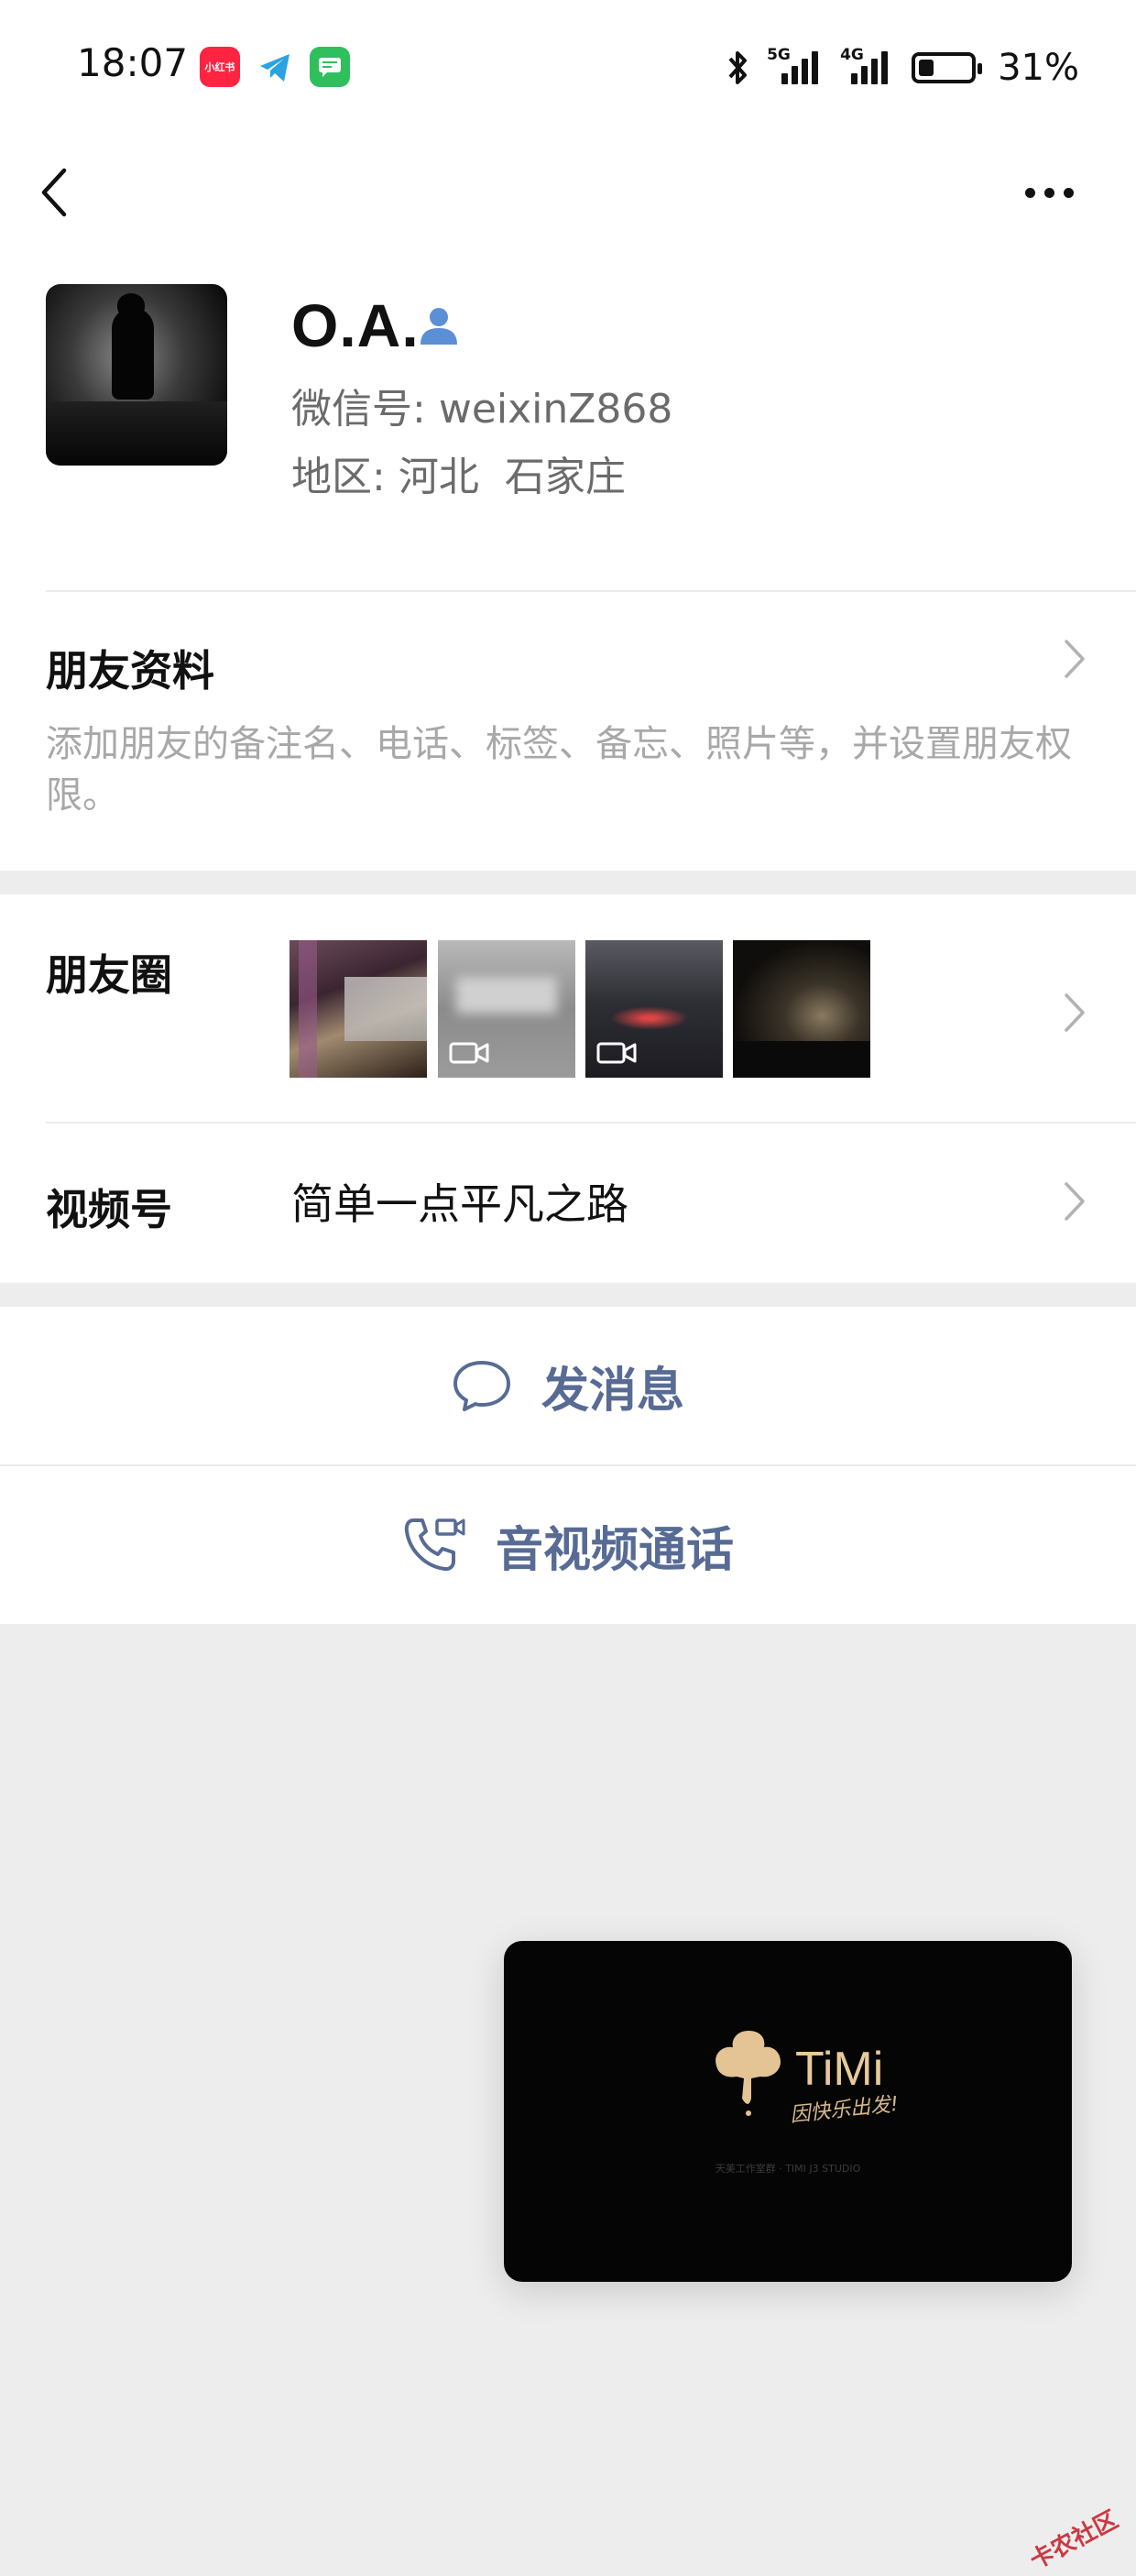 This screenshot has height=2576, width=1136. I want to click on floating-video-window: TiMi 因快乐出发! 天美工作室群 · TIMI J3 STUDIO, so click(788, 2111).